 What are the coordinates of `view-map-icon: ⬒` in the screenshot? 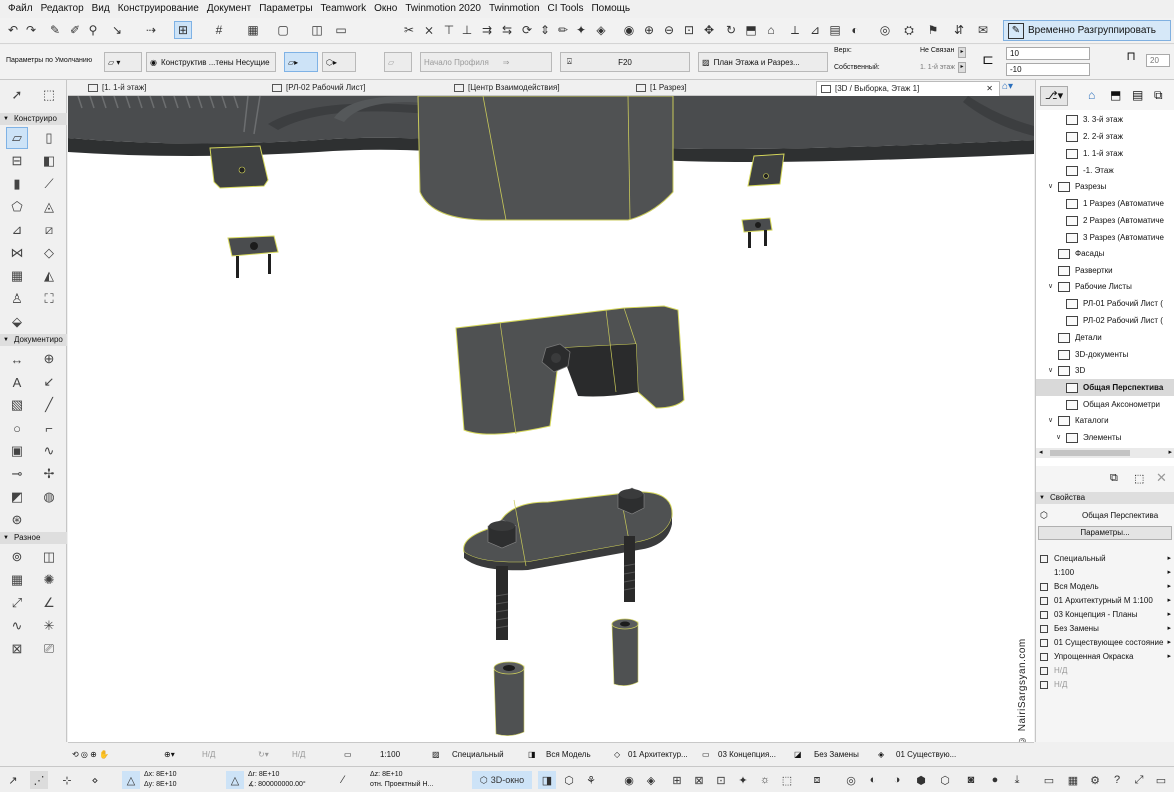 It's located at (1118, 96).